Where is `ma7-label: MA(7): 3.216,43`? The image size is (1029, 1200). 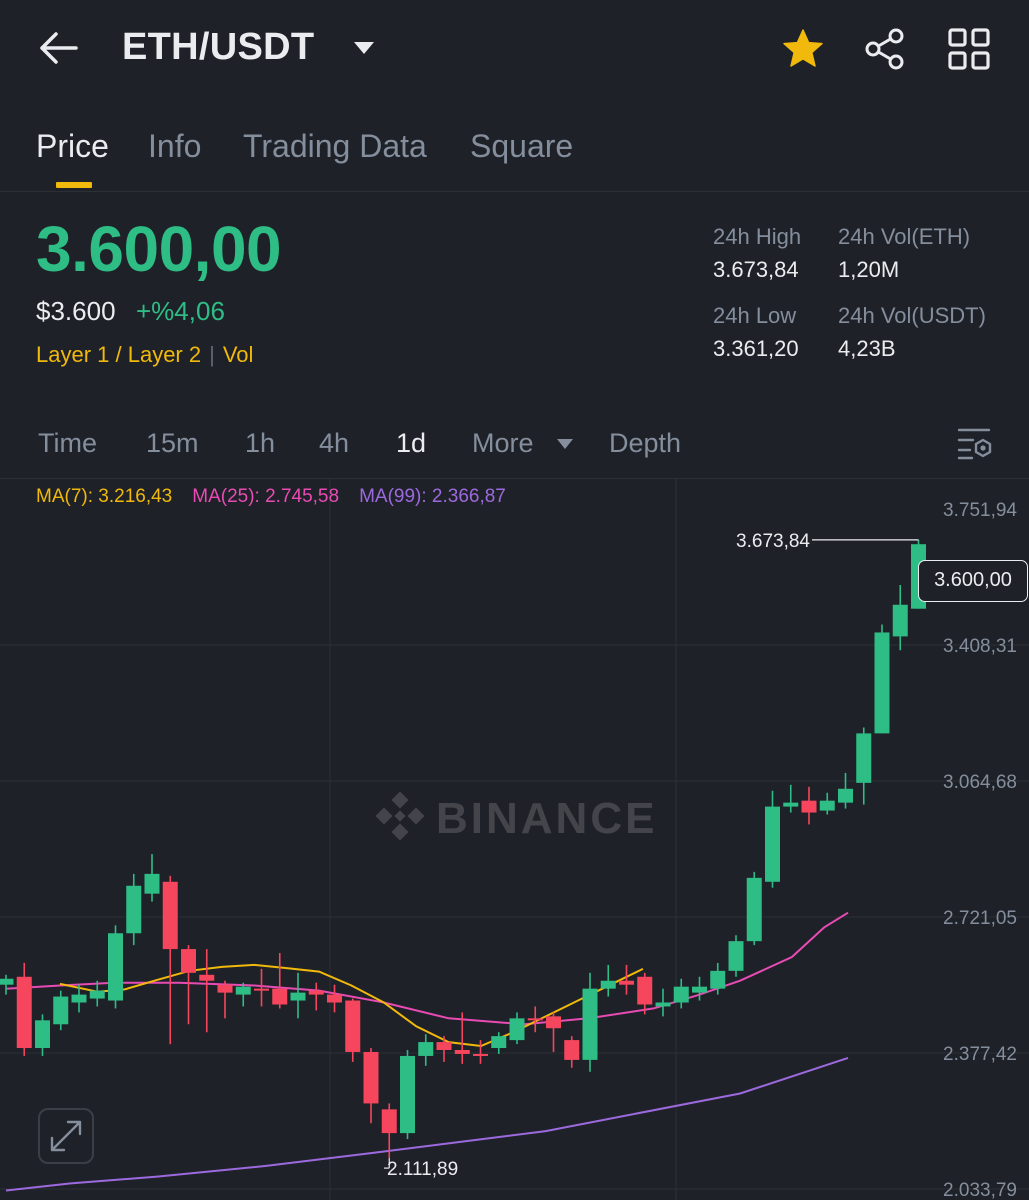
ma7-label: MA(7): 3.216,43 is located at coordinates (104, 496).